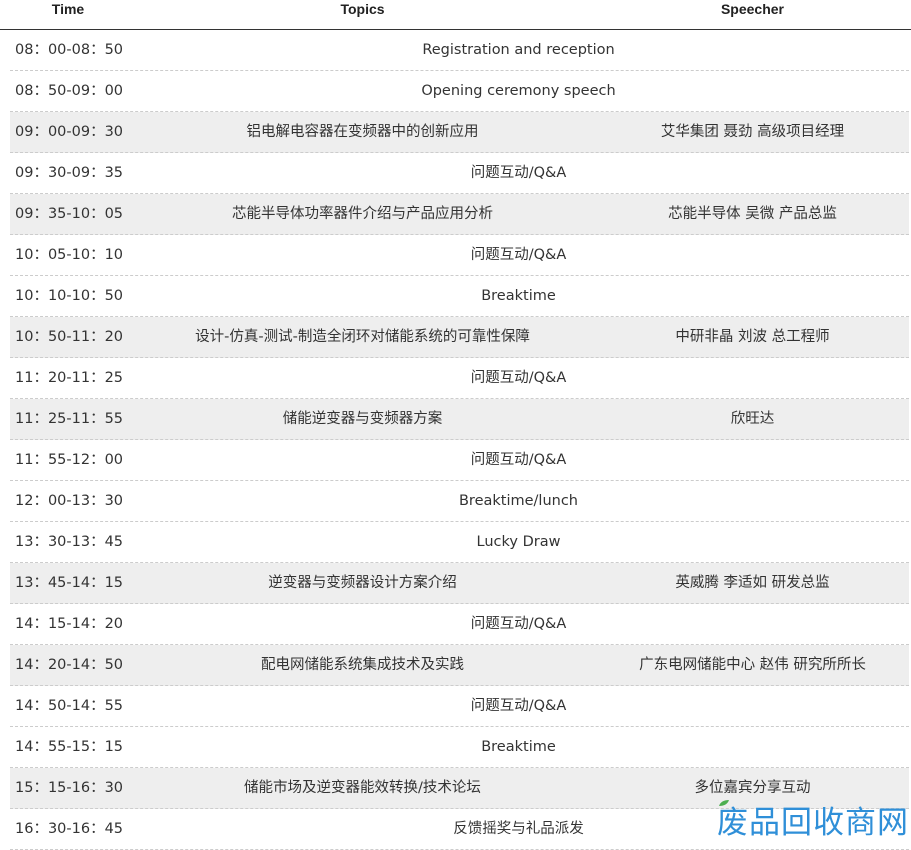 The height and width of the screenshot is (850, 911). I want to click on table-row: 10：05-10：10 问题互动/Q&A, so click(459, 255).